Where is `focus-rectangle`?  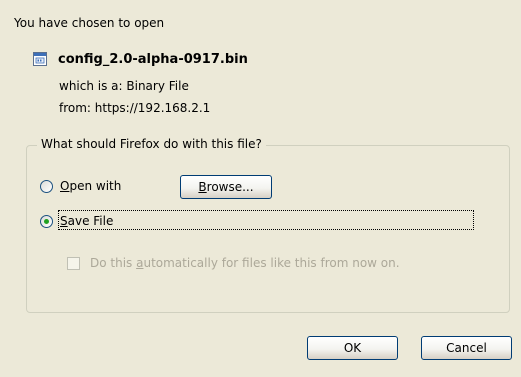 focus-rectangle is located at coordinates (266, 220).